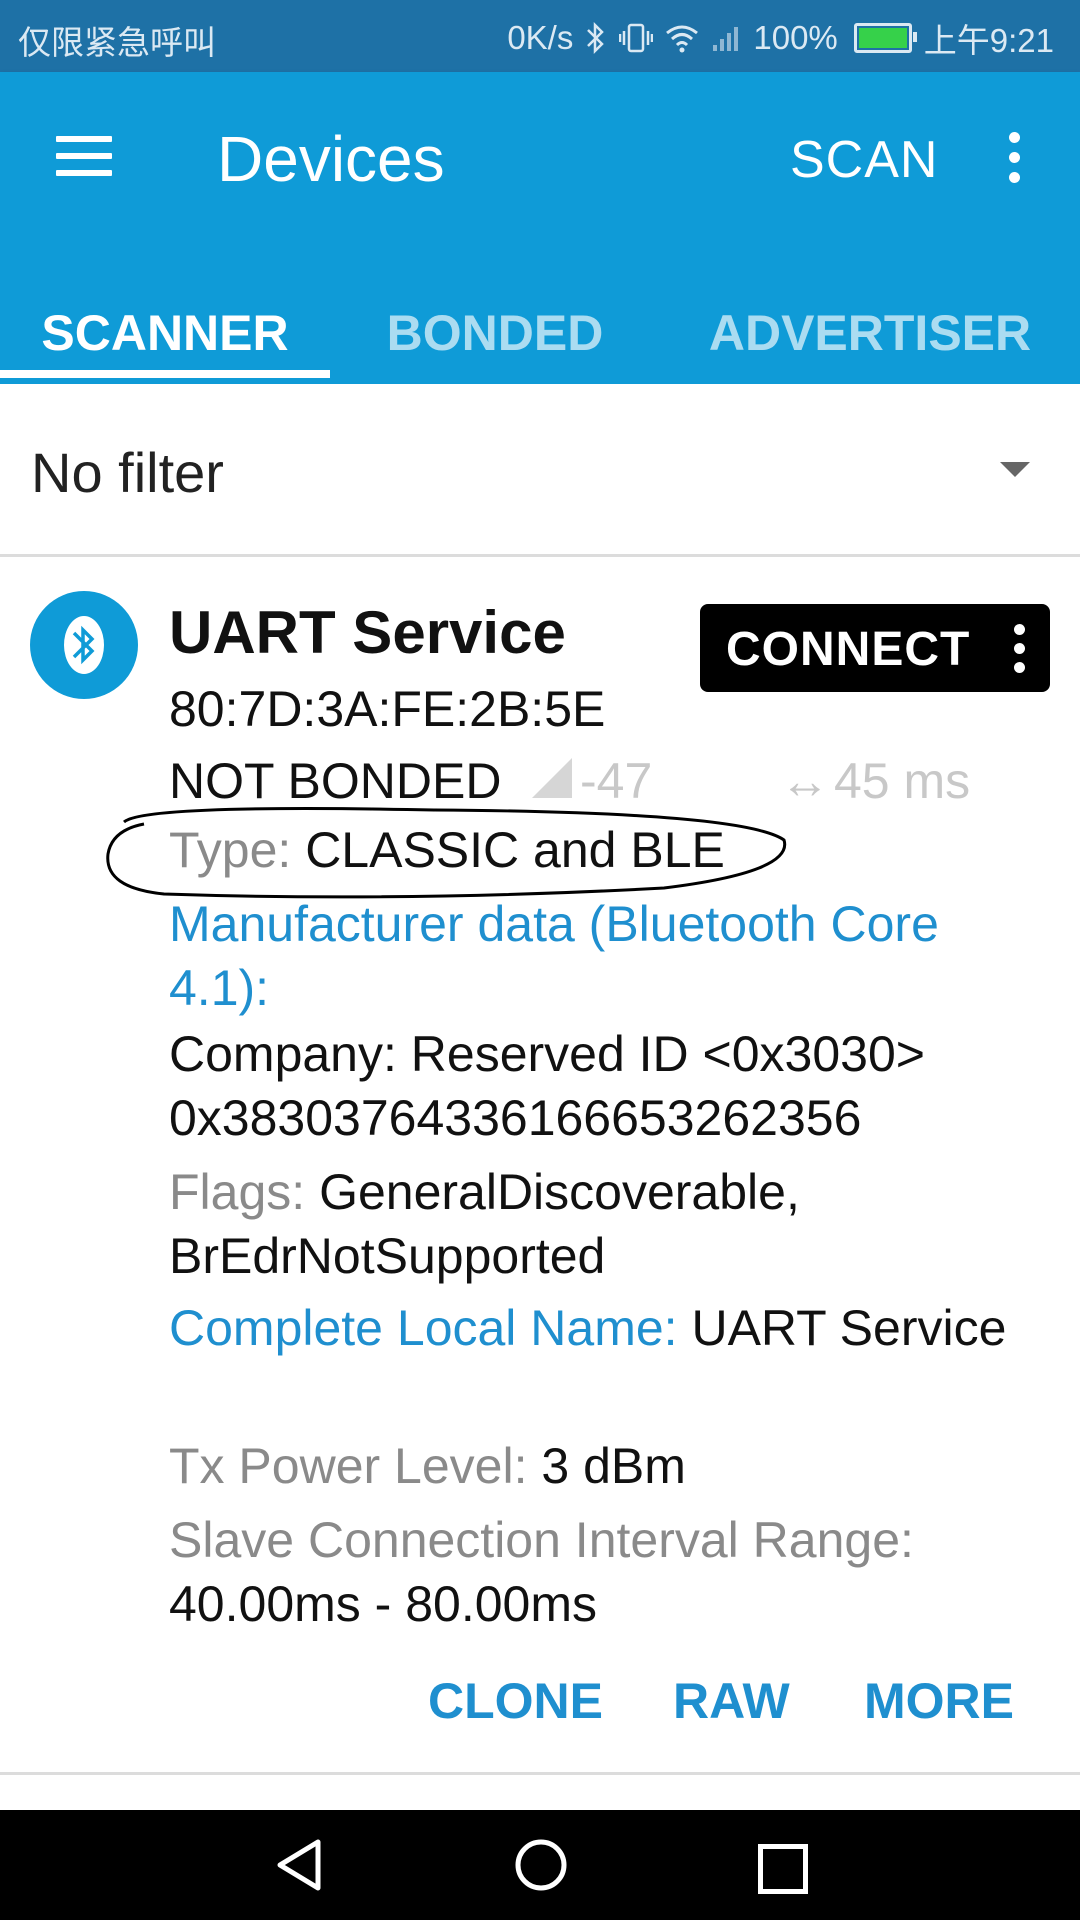 Image resolution: width=1080 pixels, height=1920 pixels. I want to click on slave-interval-label: Slave Connection Interval Range:, so click(541, 1540).